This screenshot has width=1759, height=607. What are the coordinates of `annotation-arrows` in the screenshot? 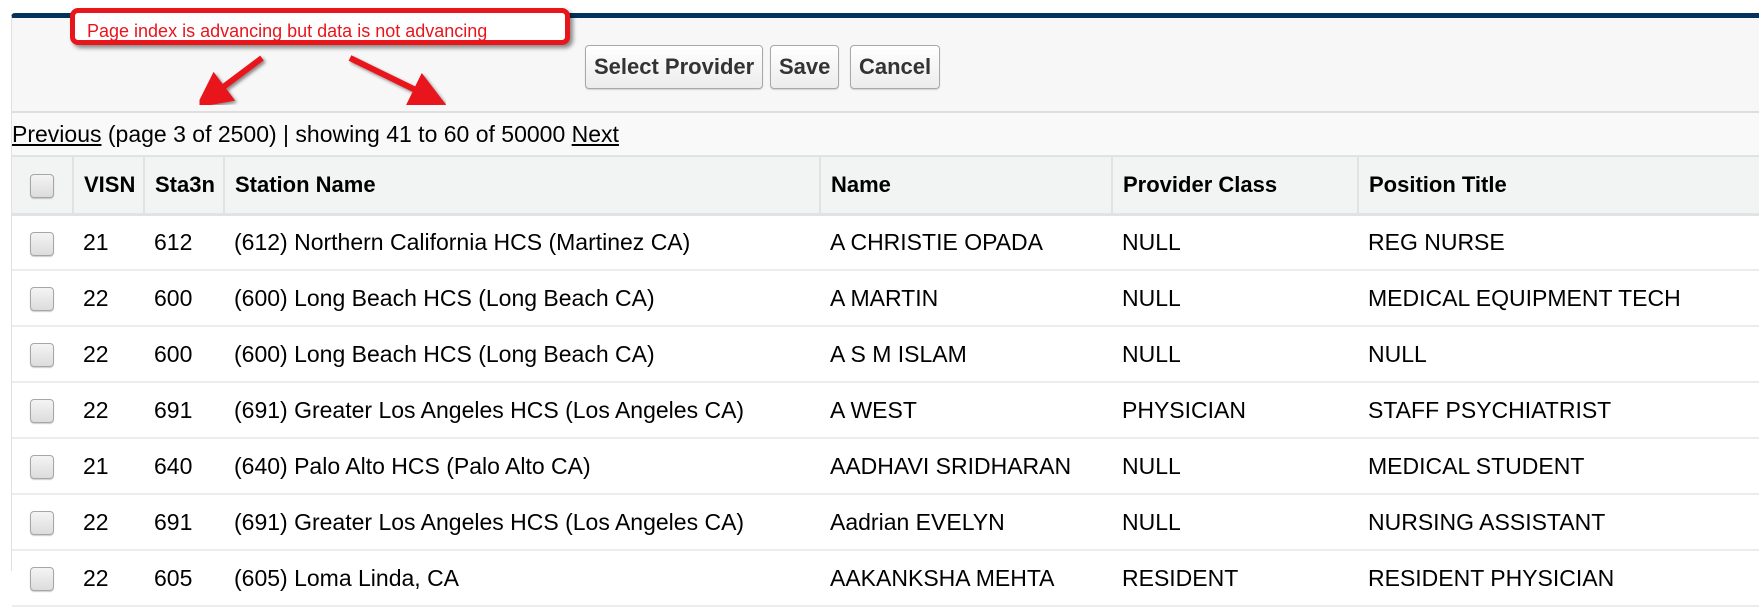 It's located at (321, 81).